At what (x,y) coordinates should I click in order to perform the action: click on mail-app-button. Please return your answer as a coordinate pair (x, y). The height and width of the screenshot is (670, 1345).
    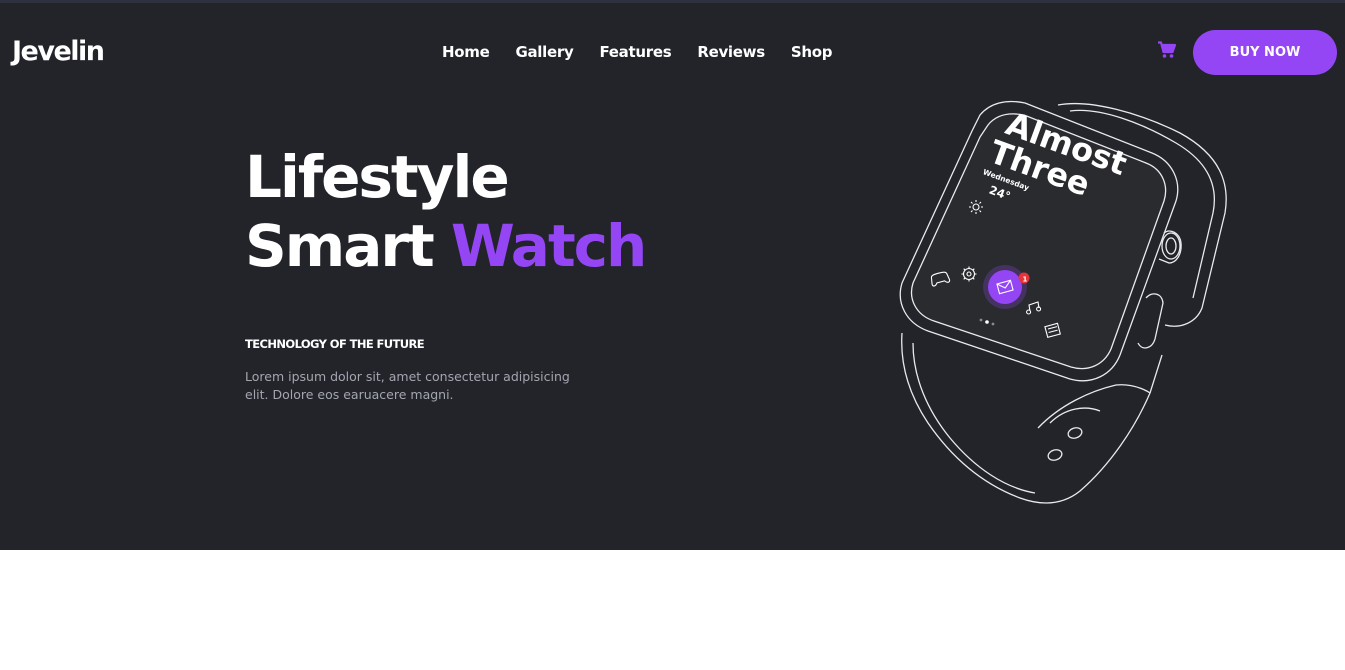
    Looking at the image, I should click on (1005, 287).